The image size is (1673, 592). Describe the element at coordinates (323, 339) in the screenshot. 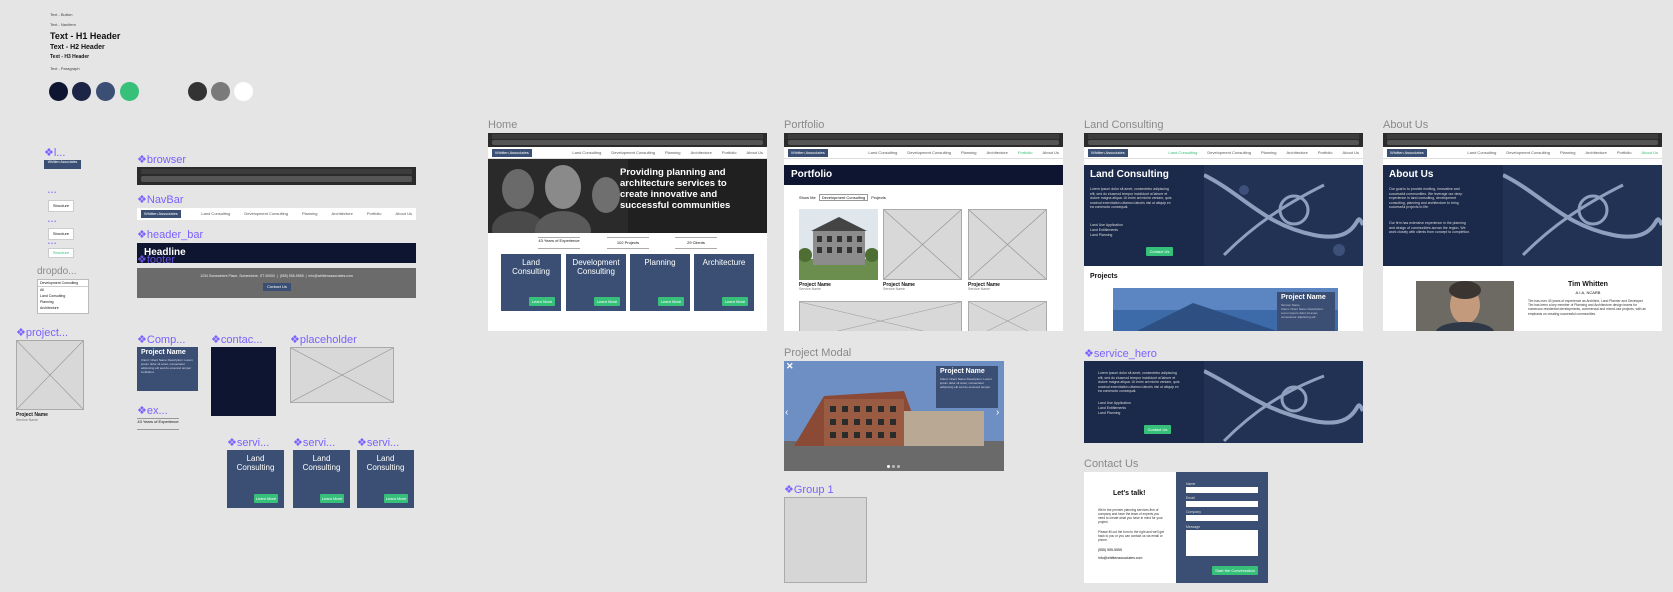

I see `component-title-placeholder: placeholder` at that location.